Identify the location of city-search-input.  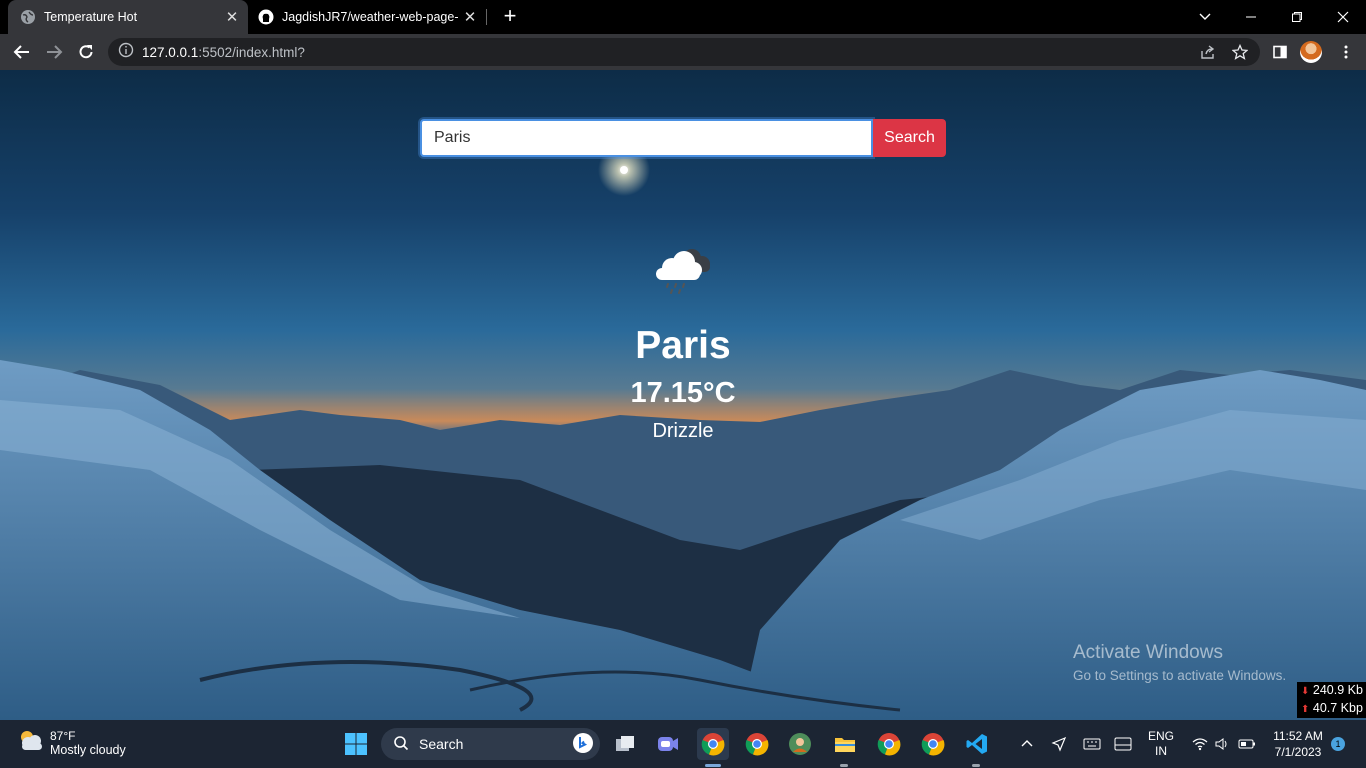
(646, 138).